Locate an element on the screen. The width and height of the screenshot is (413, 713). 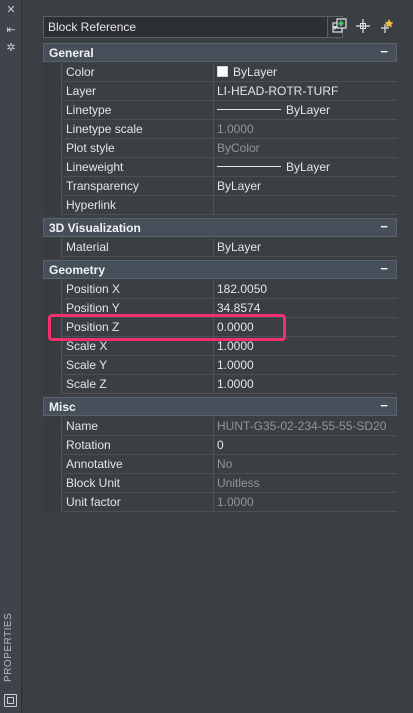
color-swatch-icon is located at coordinates (222, 71).